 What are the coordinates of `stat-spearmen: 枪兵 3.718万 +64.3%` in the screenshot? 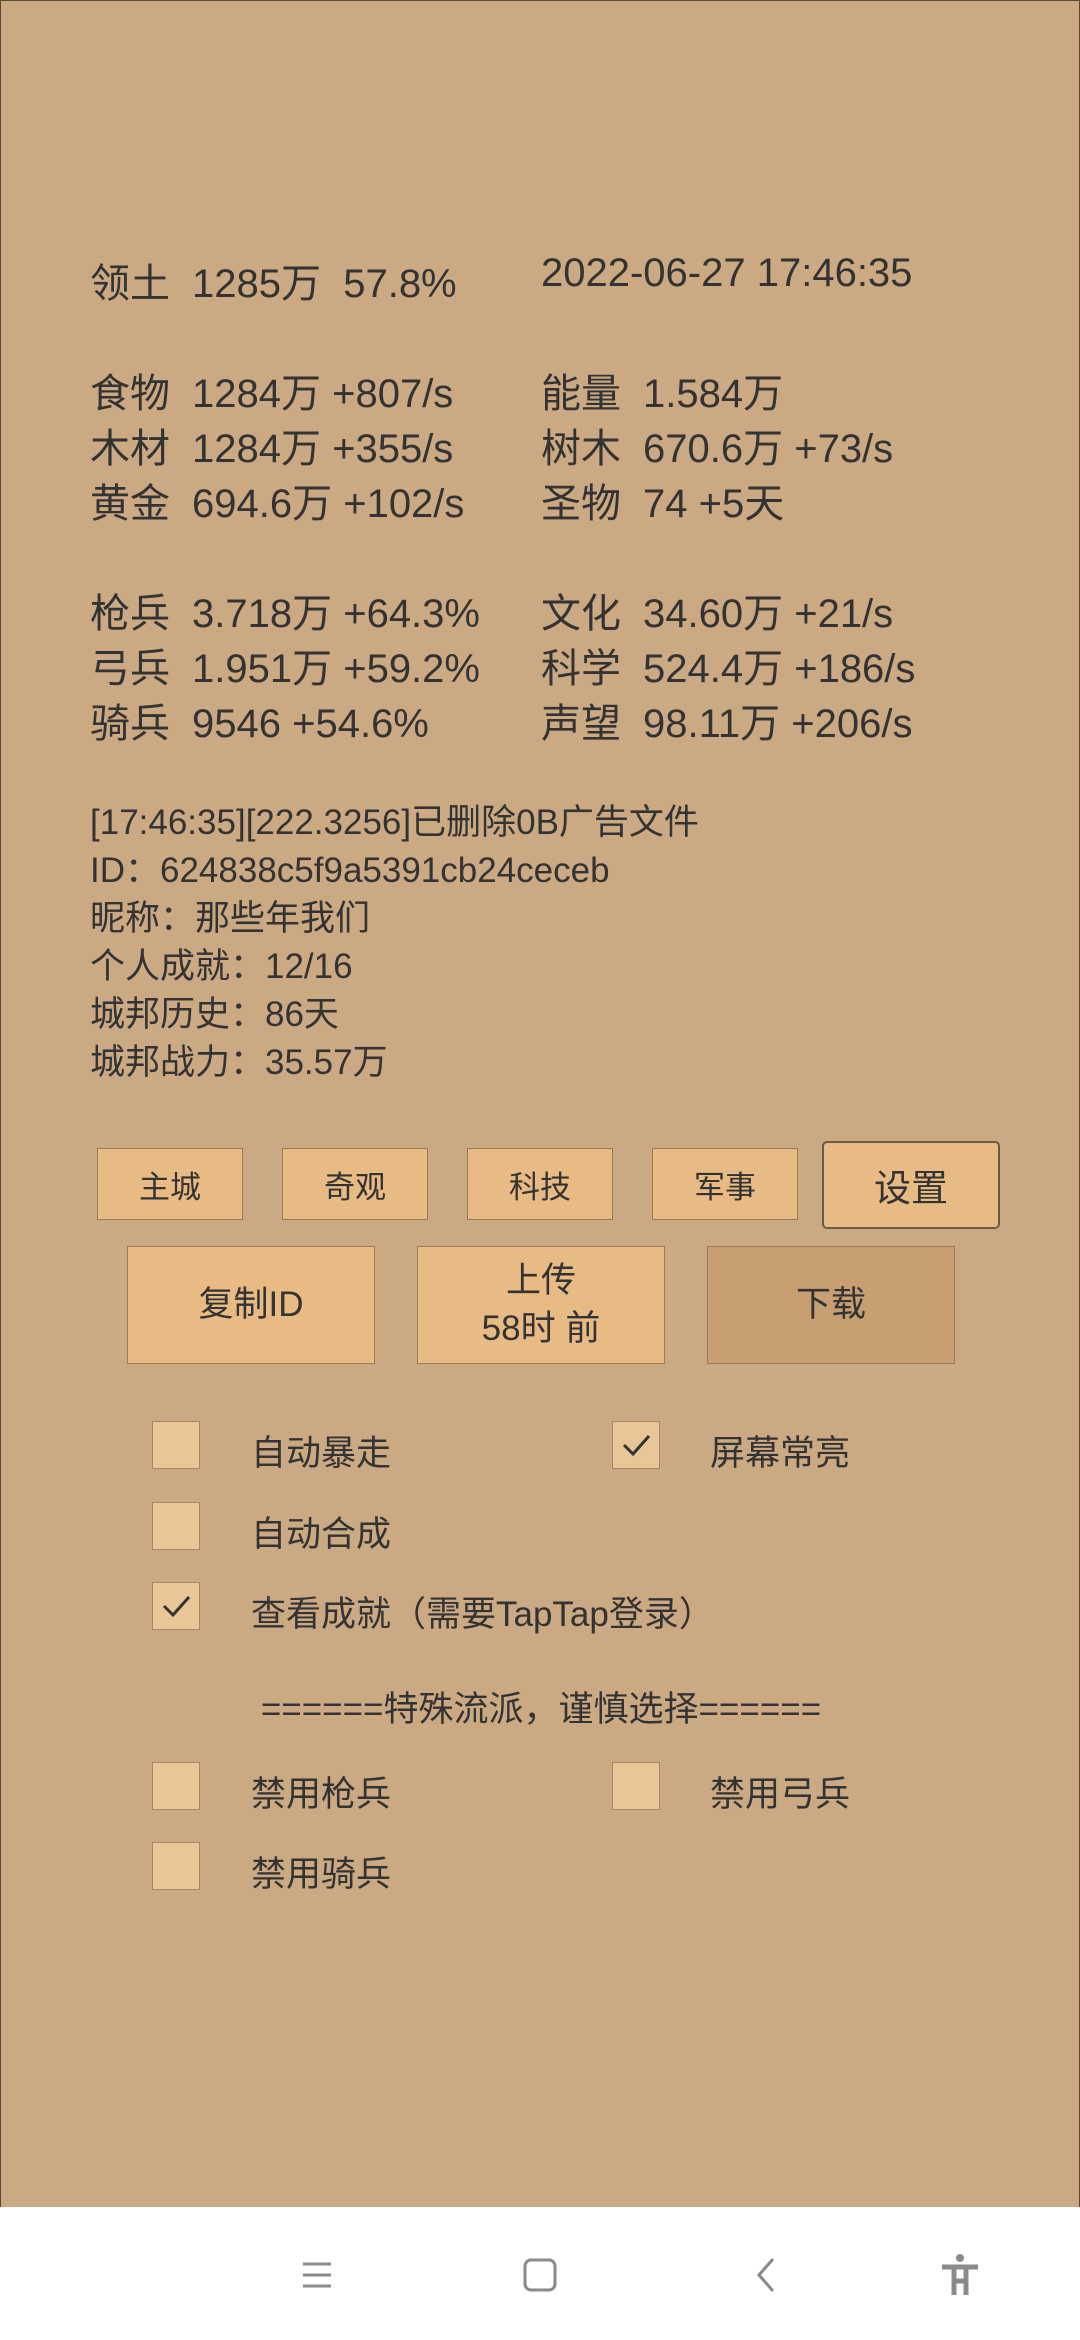 It's located at (285, 610).